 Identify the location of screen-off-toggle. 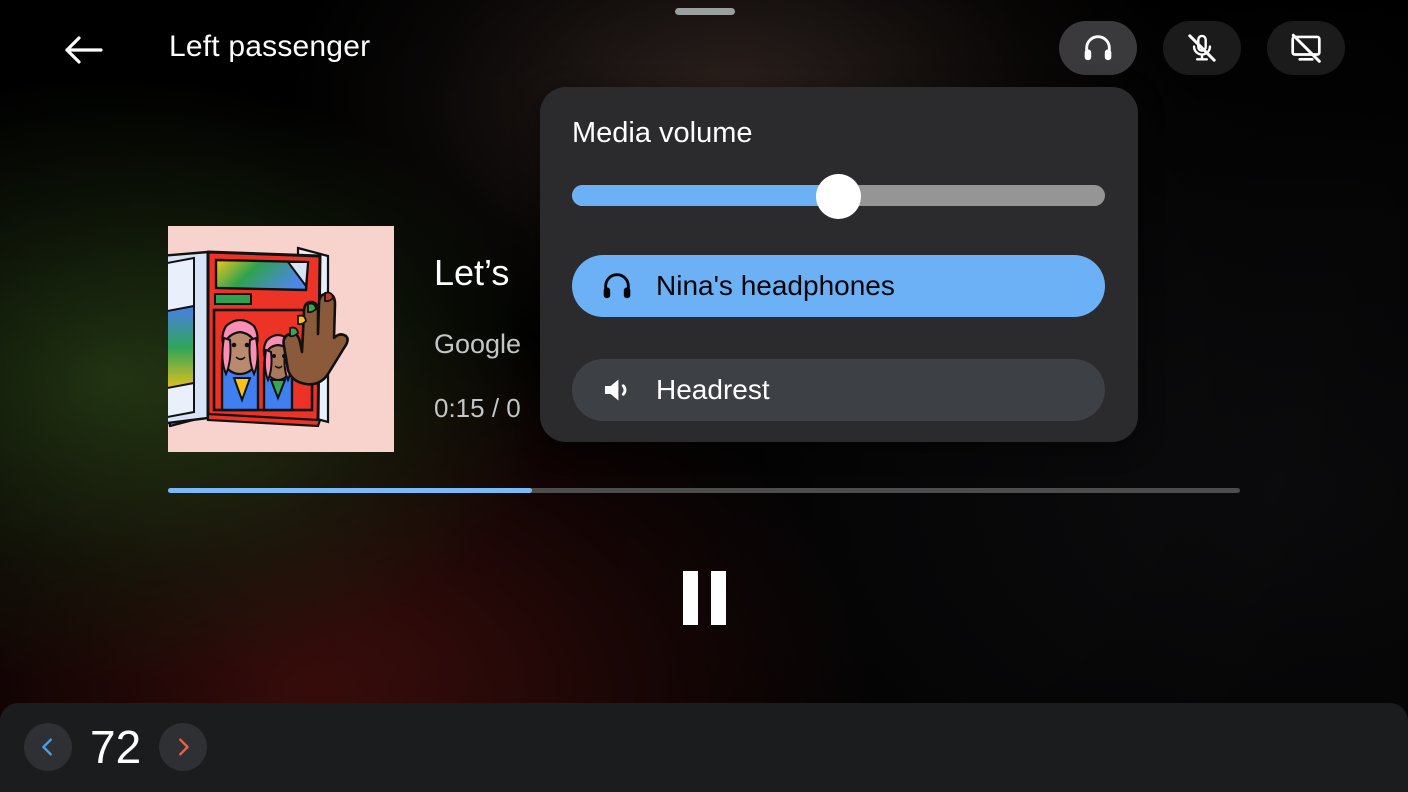
(1306, 48).